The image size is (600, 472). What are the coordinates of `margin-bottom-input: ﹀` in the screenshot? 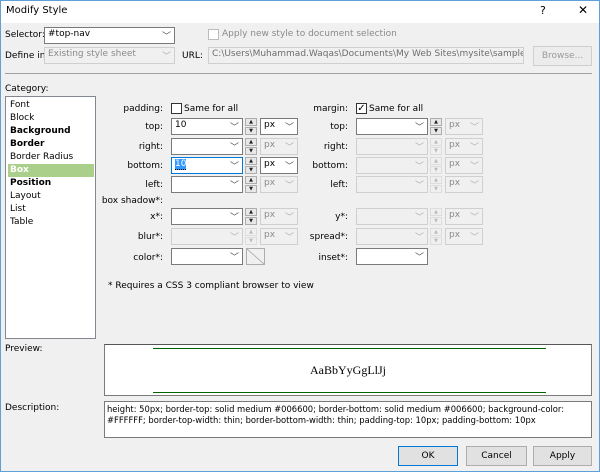 It's located at (392, 165).